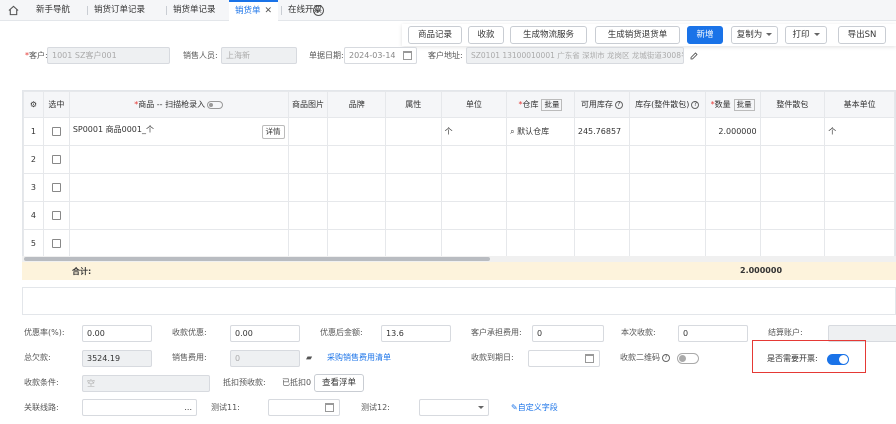 This screenshot has height=424, width=896. Describe the element at coordinates (189, 357) in the screenshot. I see `sales-fee-label: 销售费用:` at that location.